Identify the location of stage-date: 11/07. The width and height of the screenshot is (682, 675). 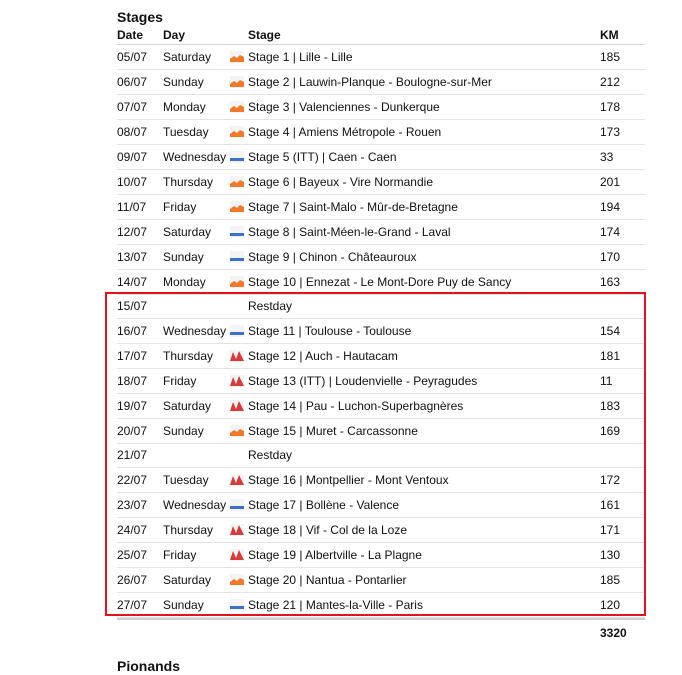
(132, 207).